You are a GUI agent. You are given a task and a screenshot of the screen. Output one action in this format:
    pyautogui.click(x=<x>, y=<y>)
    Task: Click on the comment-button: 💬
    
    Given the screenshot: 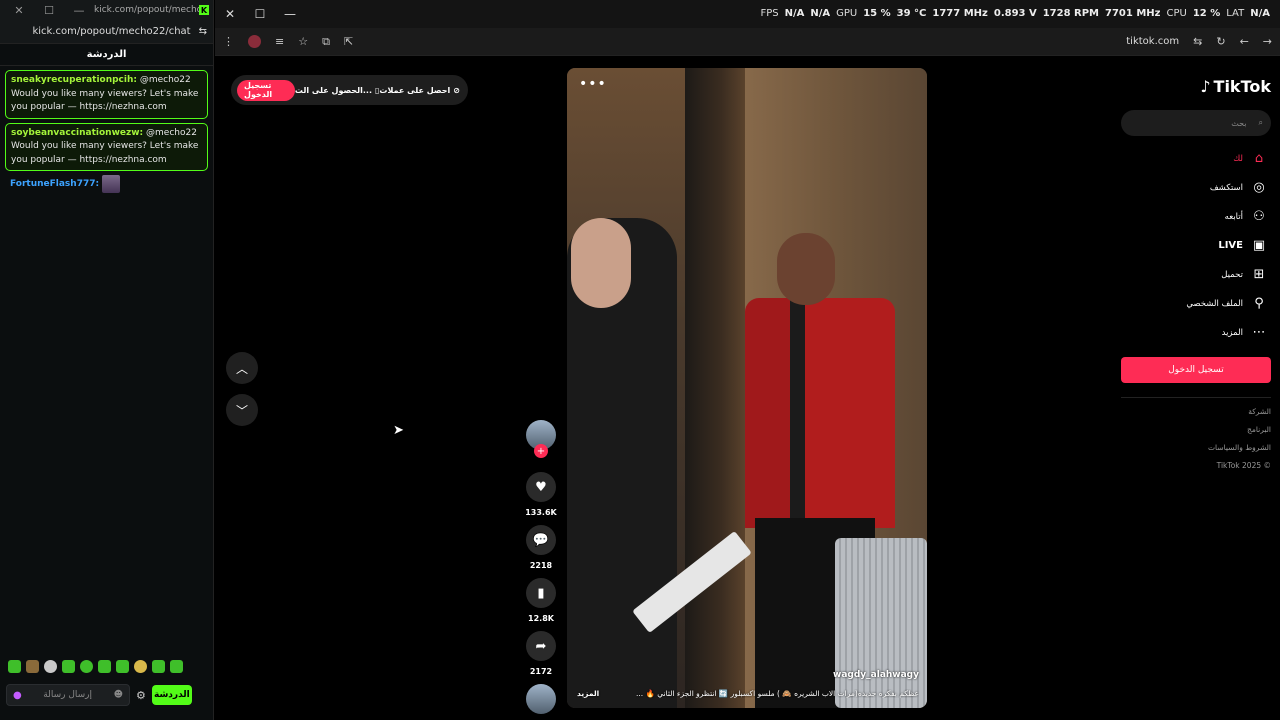 What is the action you would take?
    pyautogui.click(x=541, y=540)
    